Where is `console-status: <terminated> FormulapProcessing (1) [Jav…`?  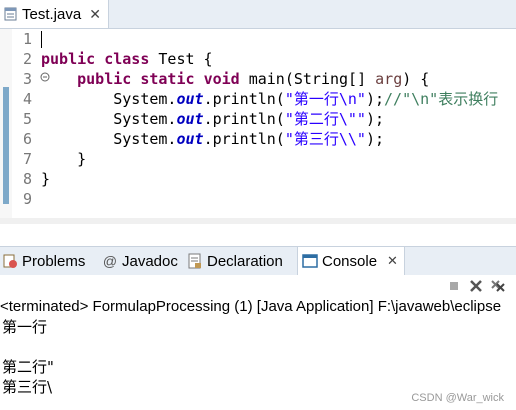 console-status: <terminated> FormulapProcessing (1) [Jav… is located at coordinates (251, 306).